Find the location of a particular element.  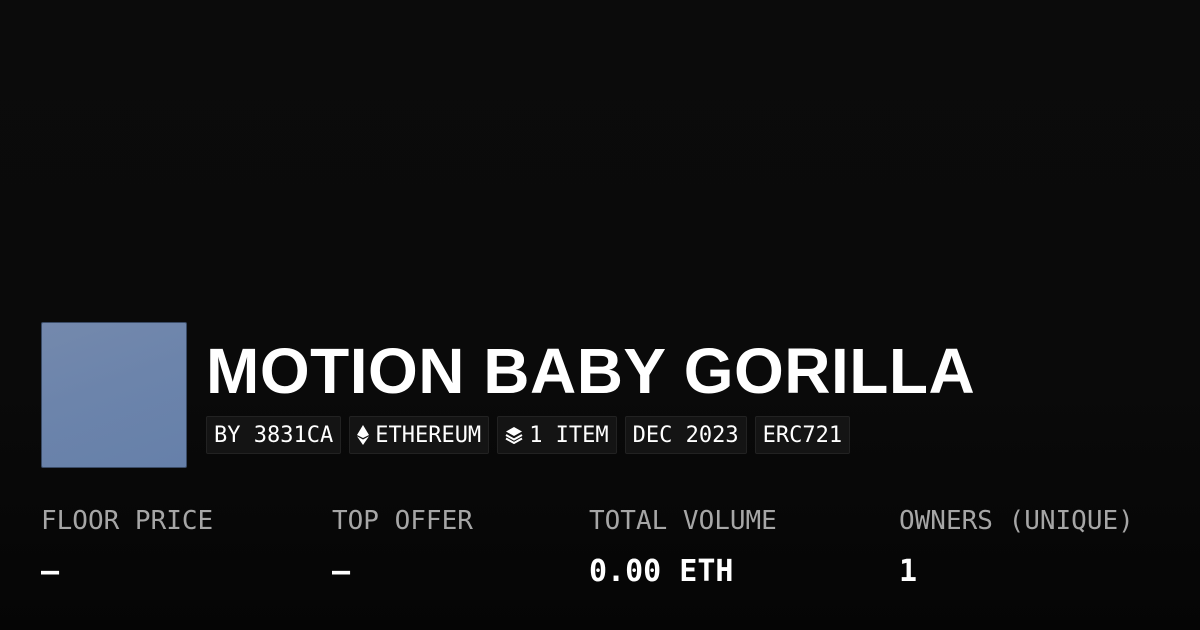

layers-icon is located at coordinates (514, 435).